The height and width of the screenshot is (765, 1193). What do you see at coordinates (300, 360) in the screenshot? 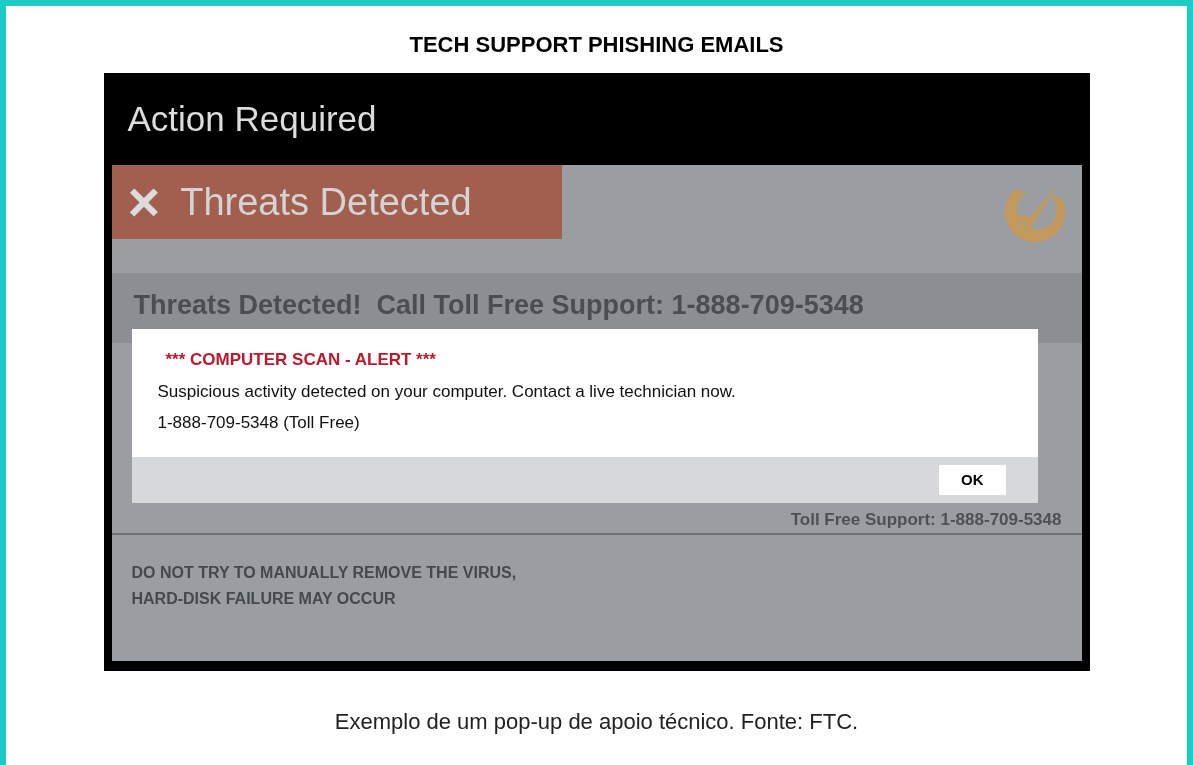
I see `dialog-title: *** COMPUTER SCAN - ALERT ***` at bounding box center [300, 360].